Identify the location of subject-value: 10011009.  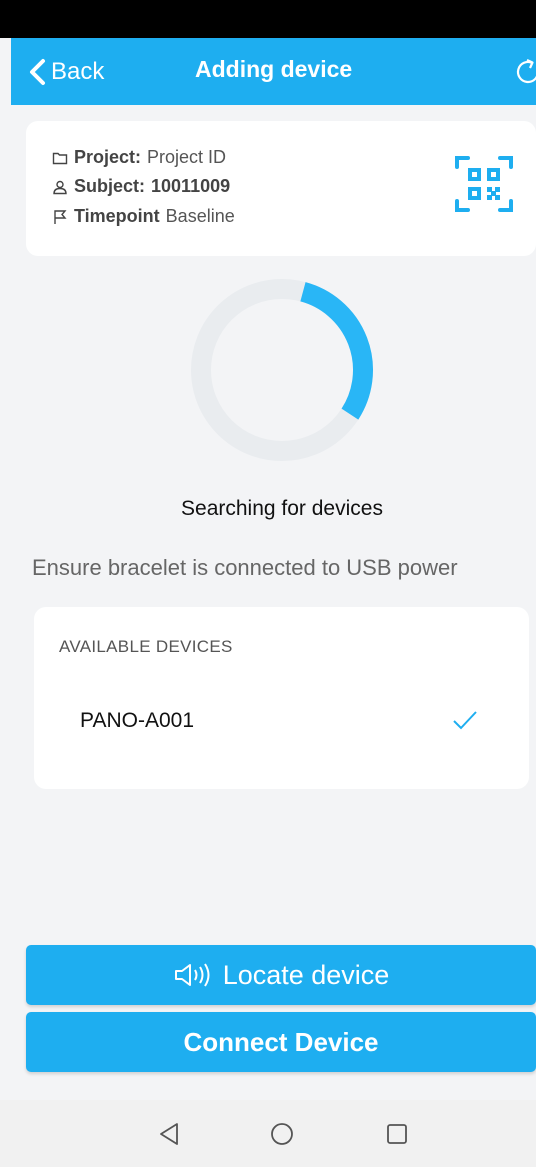
(191, 186).